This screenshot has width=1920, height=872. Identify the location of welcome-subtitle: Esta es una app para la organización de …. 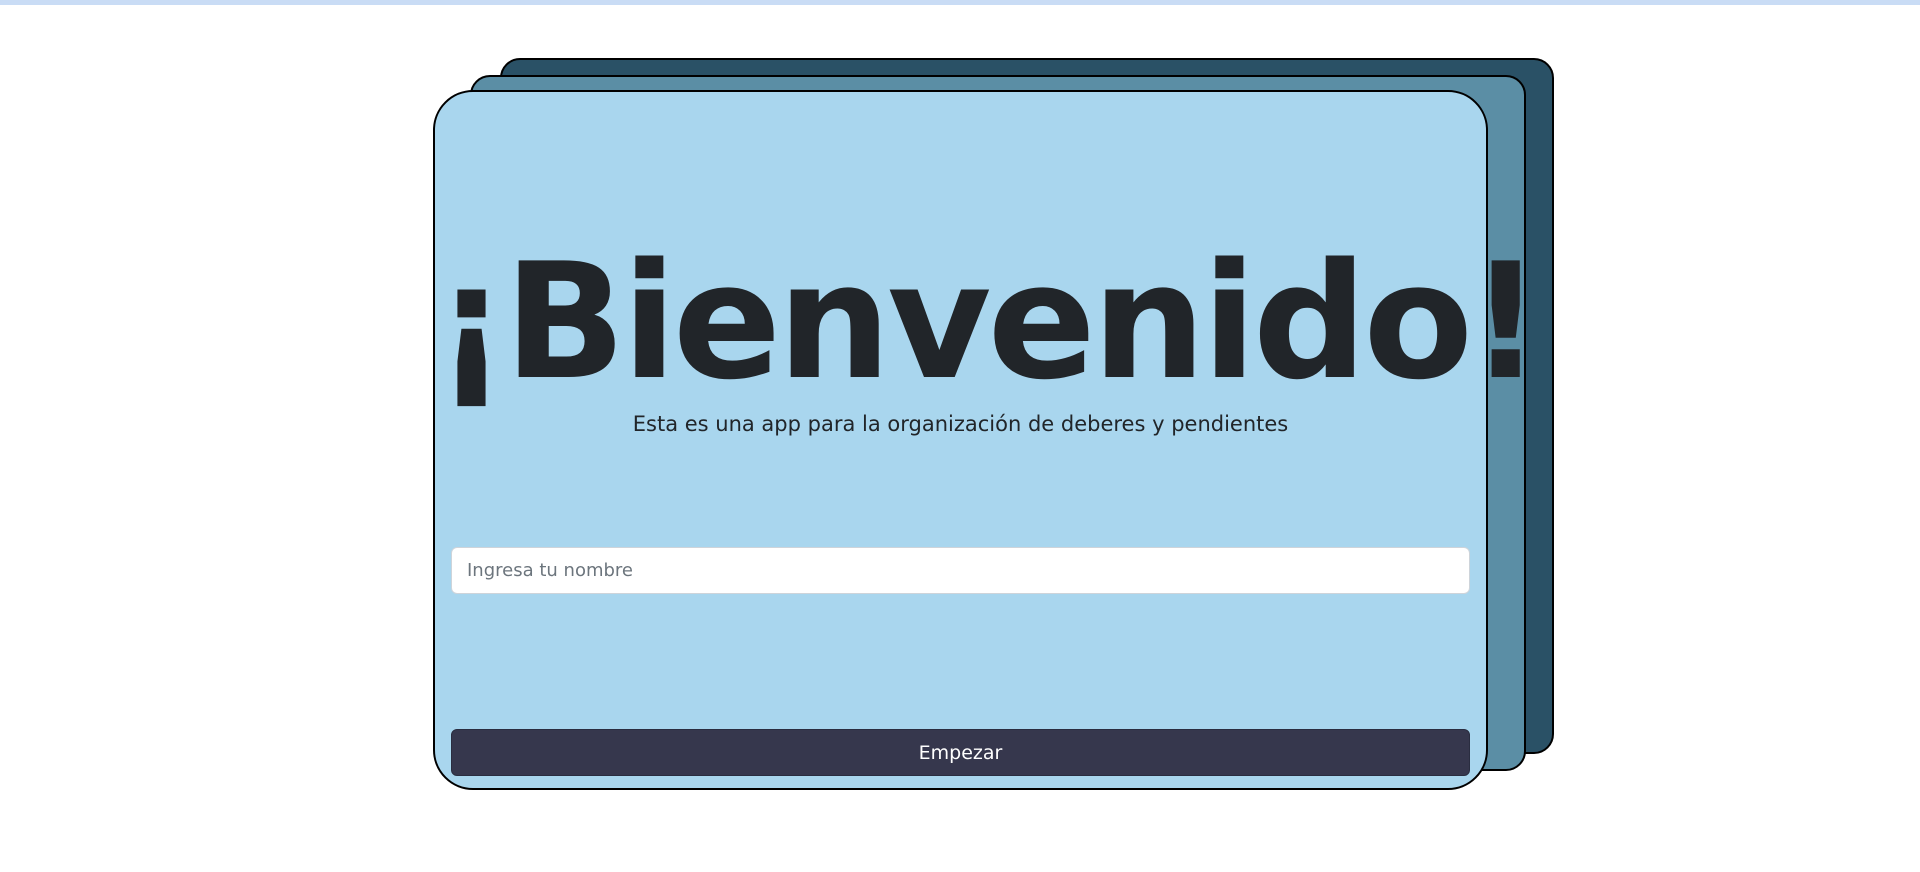
(960, 424).